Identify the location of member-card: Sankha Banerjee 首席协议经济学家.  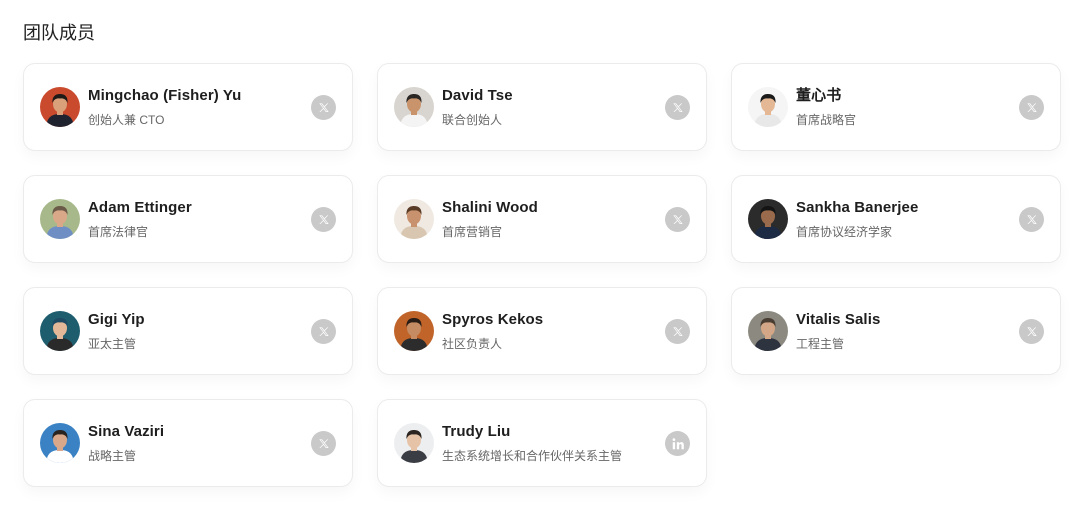
(896, 219).